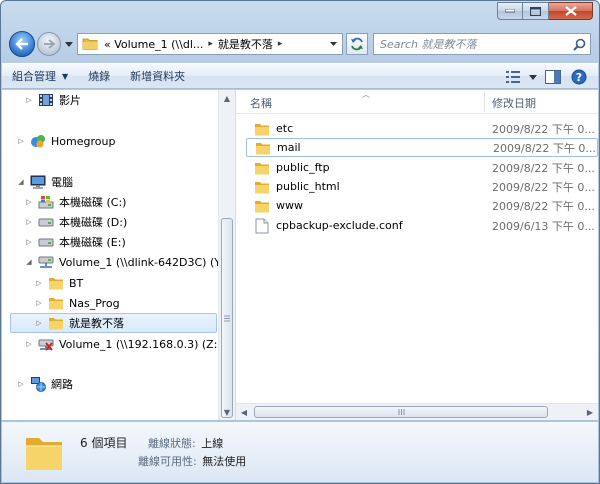 This screenshot has height=484, width=600. I want to click on search-box: Search 就是教不落, so click(482, 44).